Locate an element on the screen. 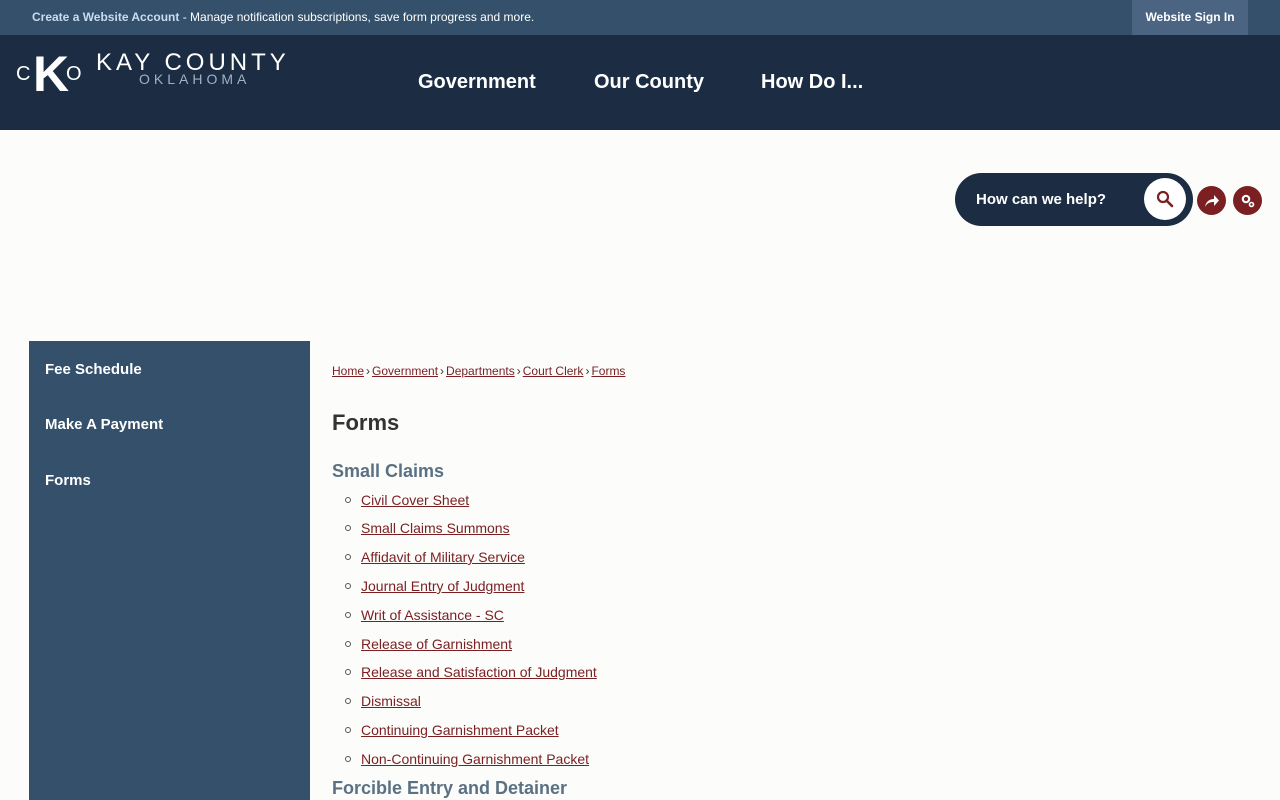 This screenshot has height=800, width=1280. breadcrumb-departments: Departments is located at coordinates (480, 371).